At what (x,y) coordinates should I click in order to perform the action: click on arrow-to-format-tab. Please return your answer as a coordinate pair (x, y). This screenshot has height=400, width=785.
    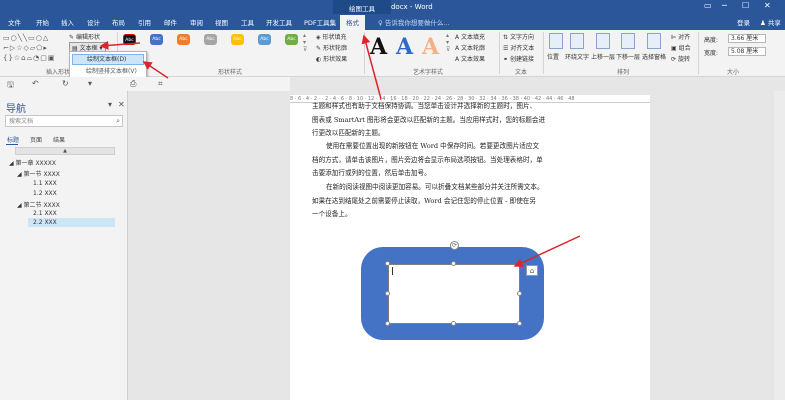
    Looking at the image, I should click on (371, 67).